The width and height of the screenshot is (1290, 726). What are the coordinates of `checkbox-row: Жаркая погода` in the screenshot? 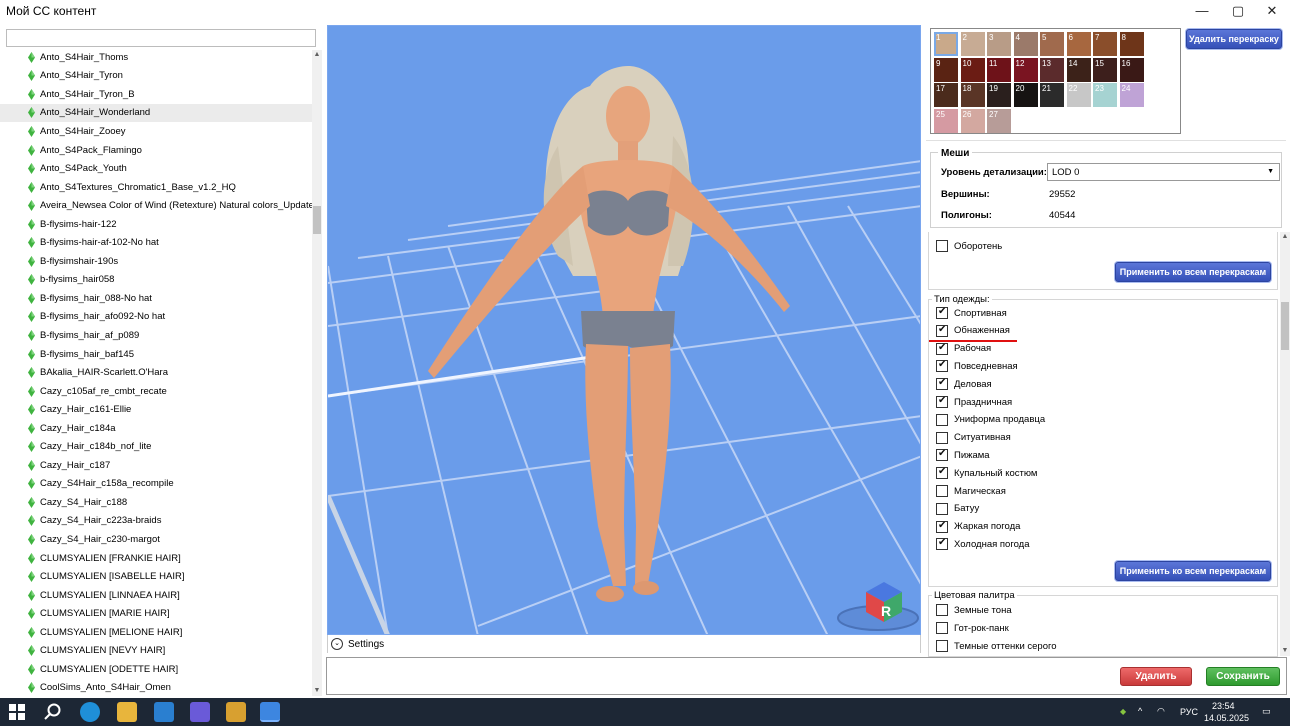 It's located at (978, 526).